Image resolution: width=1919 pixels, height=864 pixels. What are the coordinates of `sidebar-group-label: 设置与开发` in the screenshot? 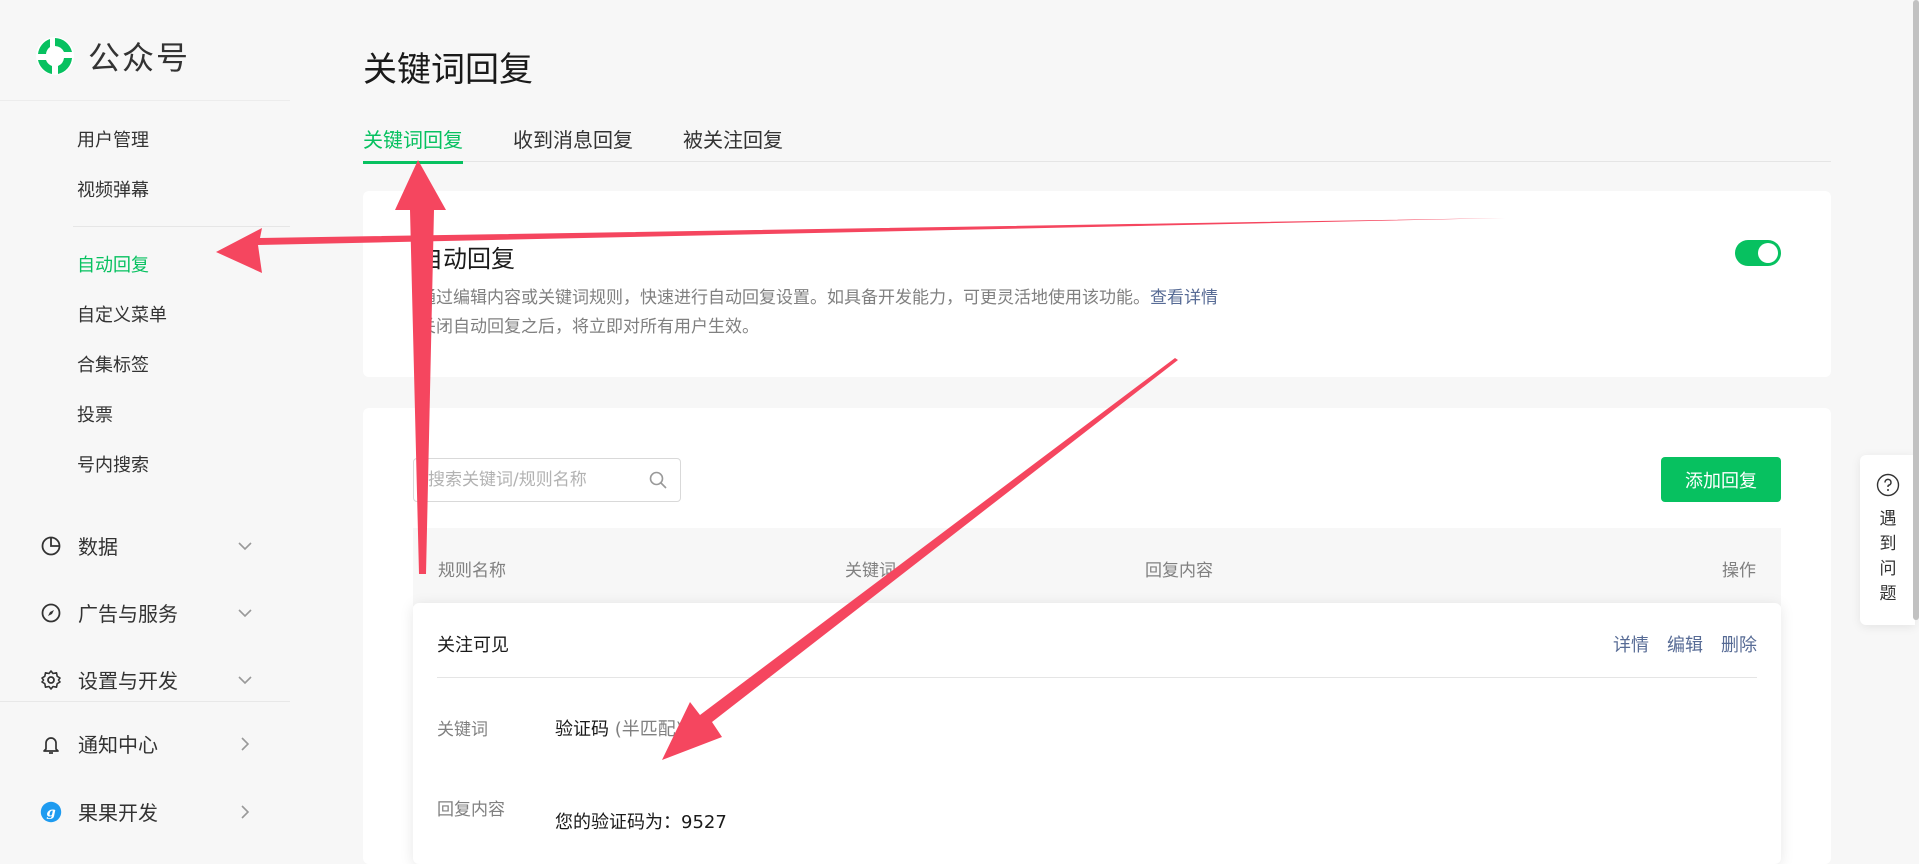 It's located at (128, 681).